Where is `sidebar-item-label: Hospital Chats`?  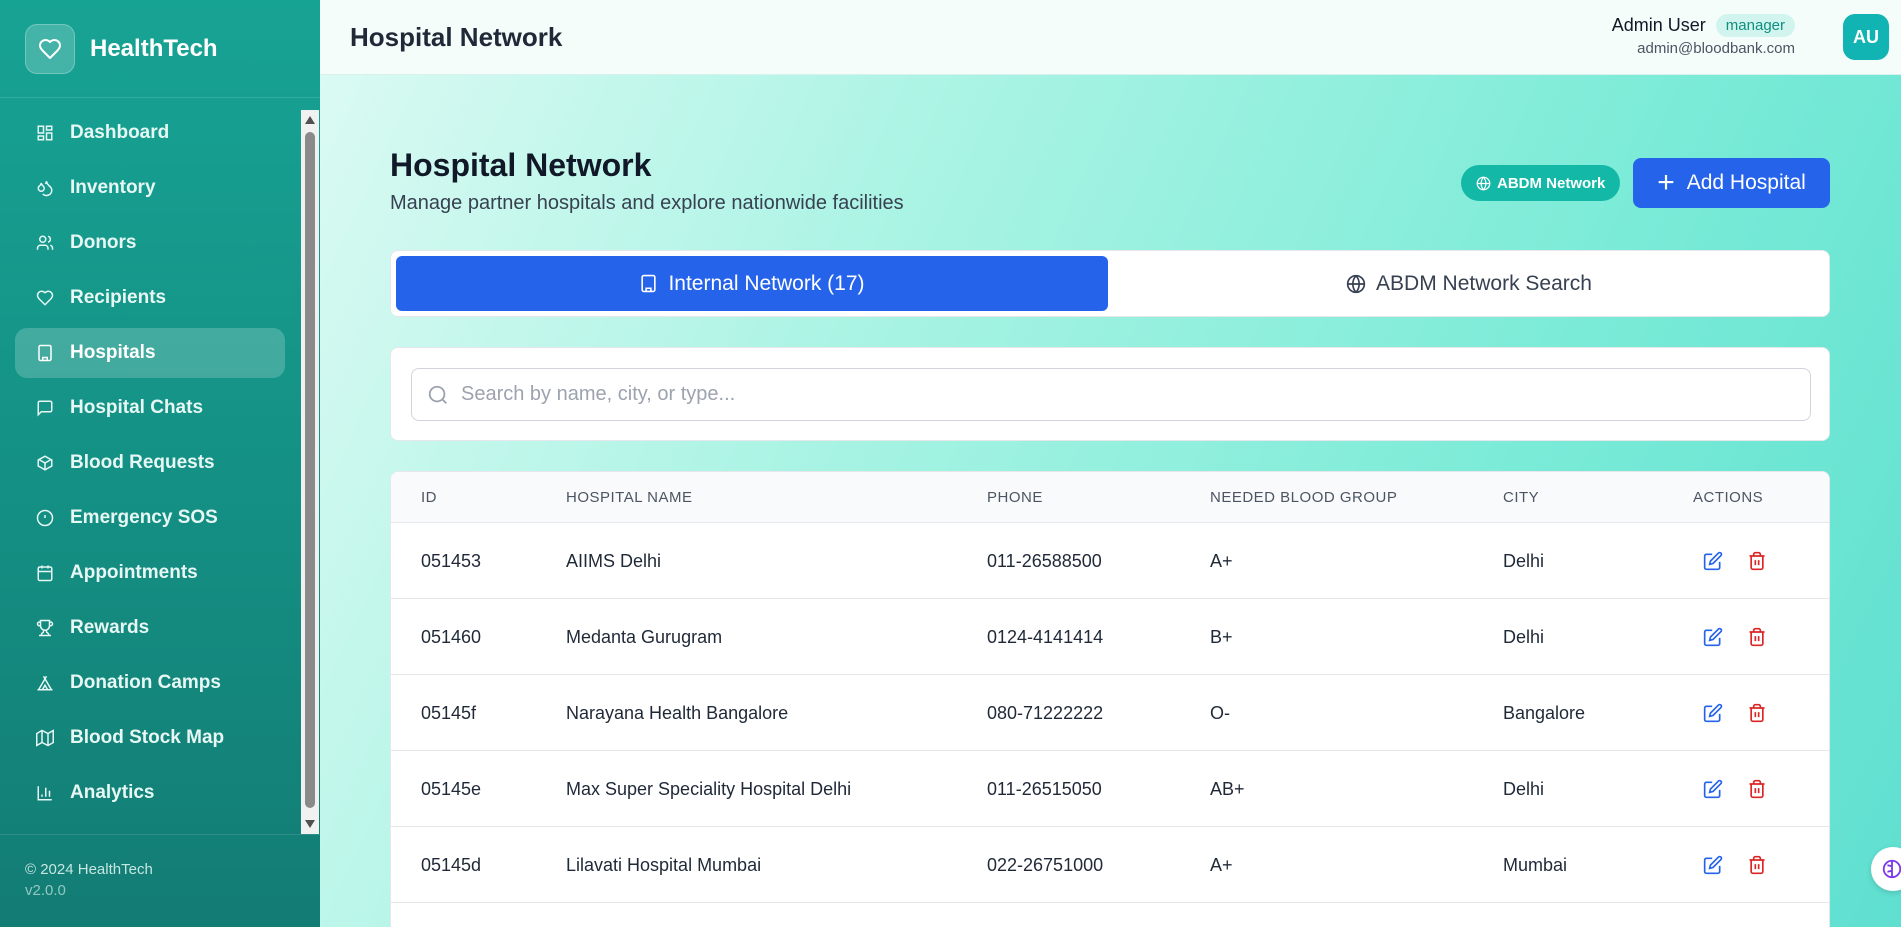 sidebar-item-label: Hospital Chats is located at coordinates (137, 407).